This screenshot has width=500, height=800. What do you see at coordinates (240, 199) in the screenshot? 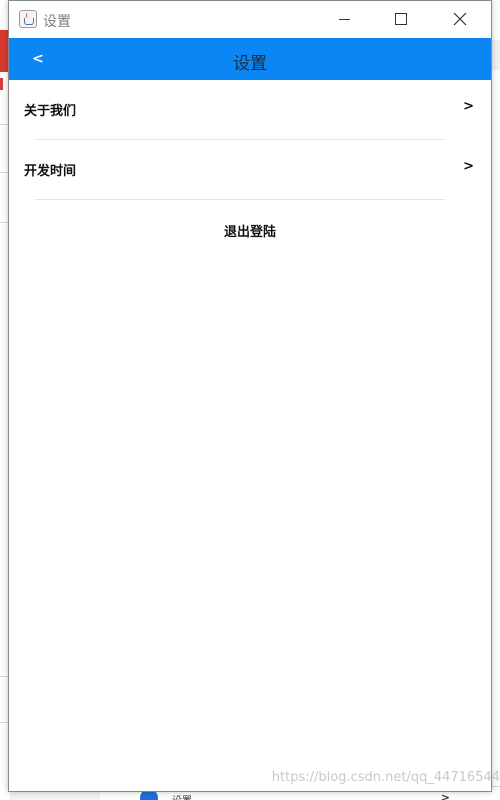
I see `divider` at bounding box center [240, 199].